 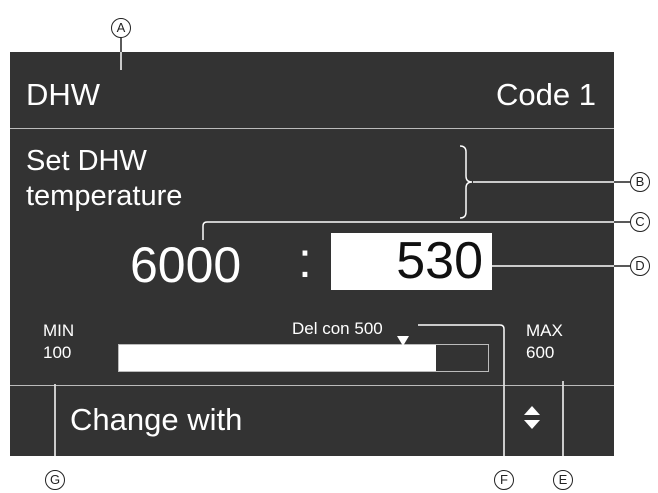 What do you see at coordinates (563, 480) in the screenshot?
I see `callout-e: E` at bounding box center [563, 480].